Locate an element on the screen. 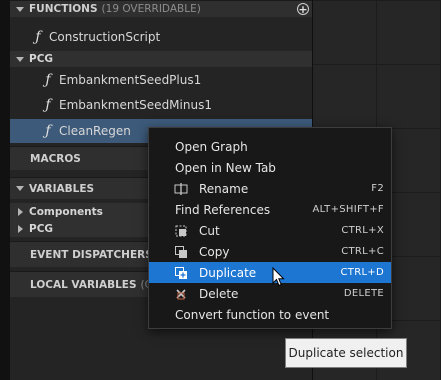 The image size is (441, 380). mouse-cursor-icon is located at coordinates (278, 278).